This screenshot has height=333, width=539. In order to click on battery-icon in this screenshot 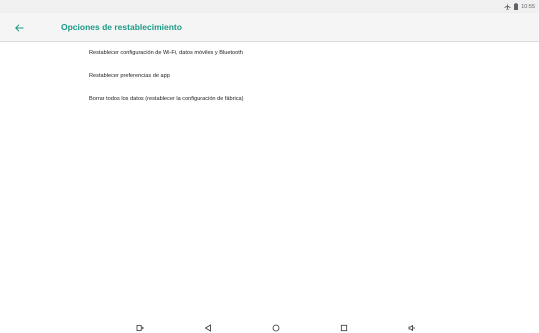, I will do `click(516, 6)`.